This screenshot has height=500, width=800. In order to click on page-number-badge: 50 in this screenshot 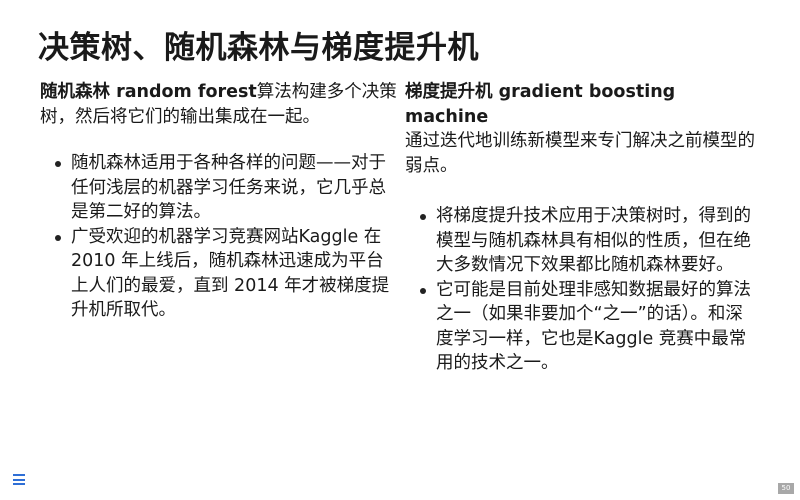, I will do `click(786, 488)`.